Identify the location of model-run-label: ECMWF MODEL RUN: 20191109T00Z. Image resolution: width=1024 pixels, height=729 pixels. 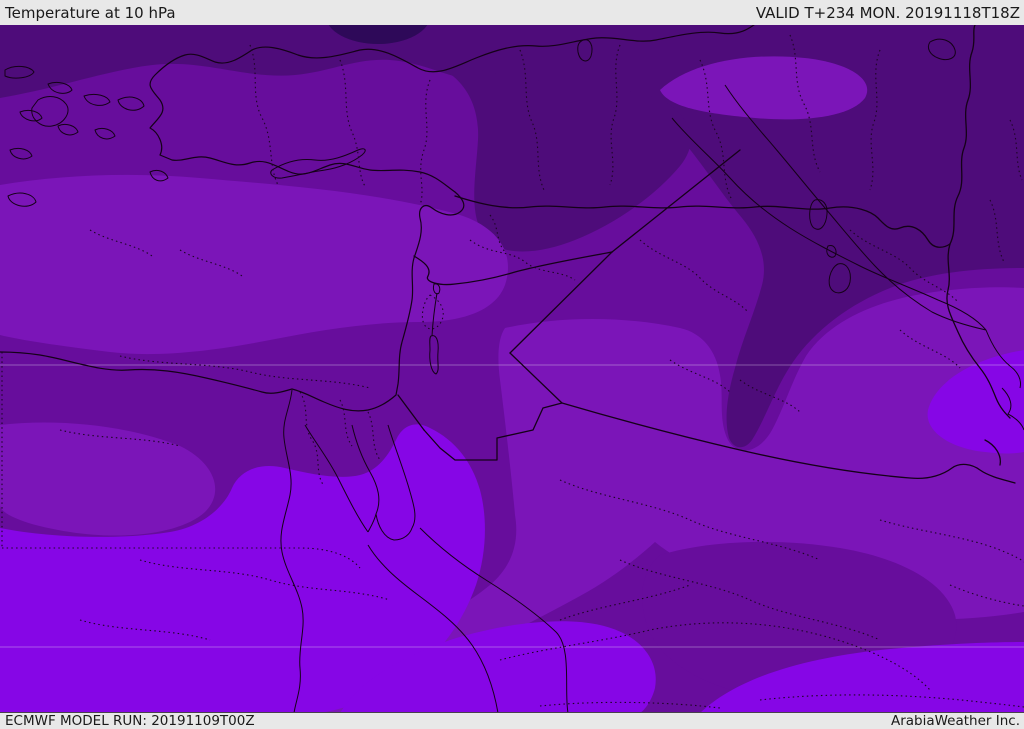
(130, 721).